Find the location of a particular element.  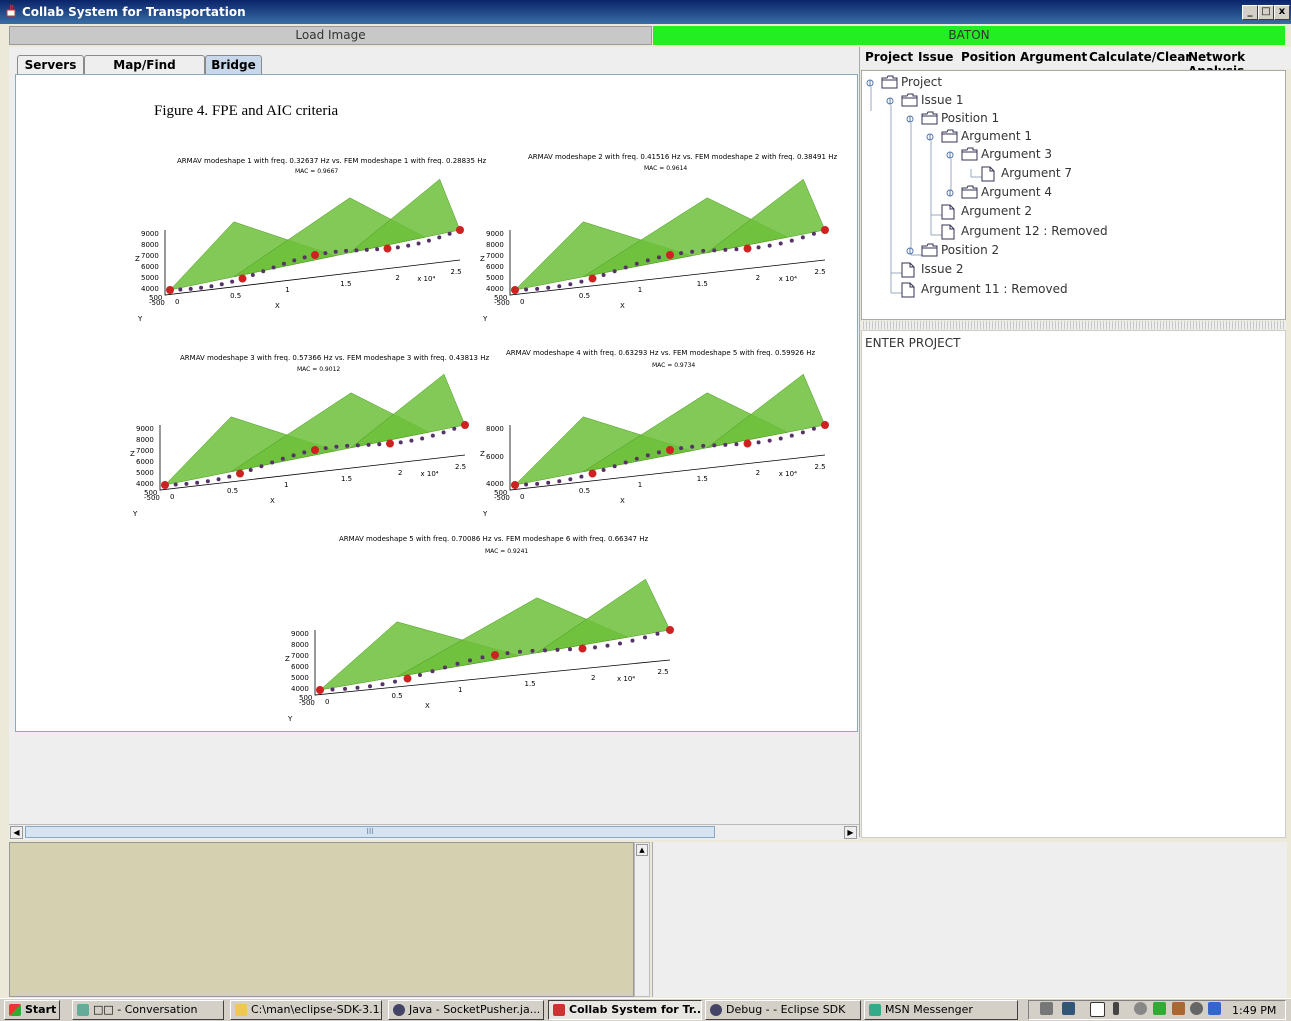

tab-bridge: Bridge is located at coordinates (233, 65).